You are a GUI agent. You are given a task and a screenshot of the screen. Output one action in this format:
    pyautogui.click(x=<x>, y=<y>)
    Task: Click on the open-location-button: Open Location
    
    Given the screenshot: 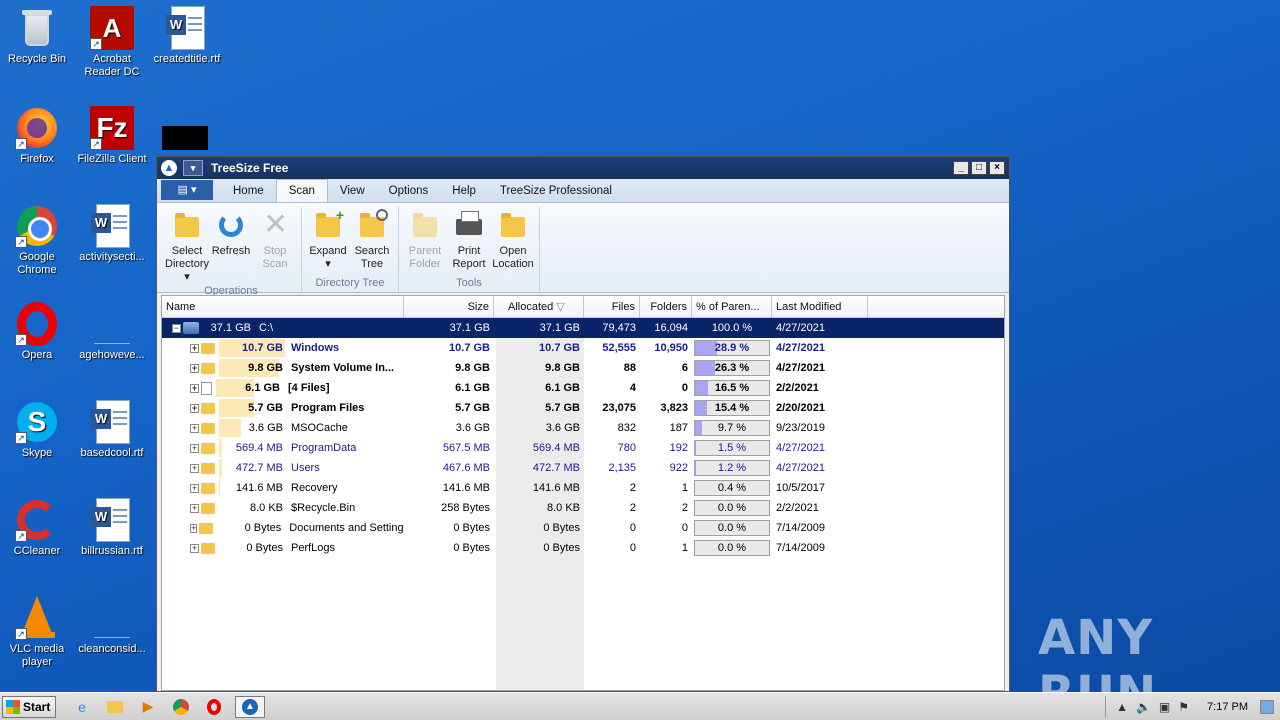 What is the action you would take?
    pyautogui.click(x=513, y=241)
    